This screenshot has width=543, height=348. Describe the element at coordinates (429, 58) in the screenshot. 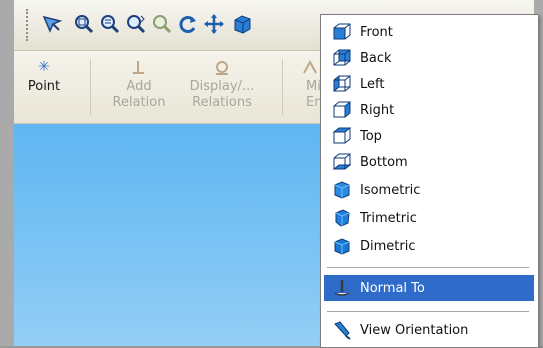

I see `menu-item-back: Back` at that location.